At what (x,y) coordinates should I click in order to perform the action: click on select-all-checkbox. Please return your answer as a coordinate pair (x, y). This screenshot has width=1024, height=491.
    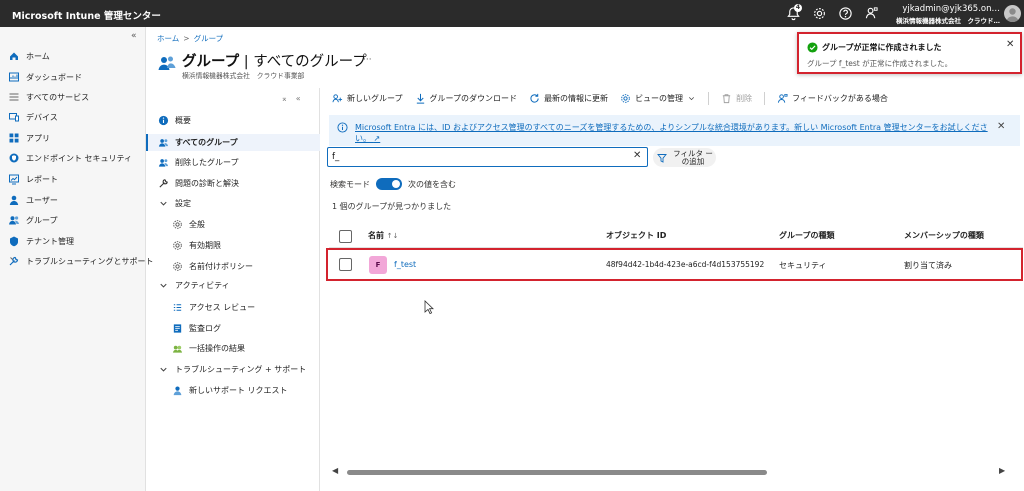
    Looking at the image, I should click on (345, 236).